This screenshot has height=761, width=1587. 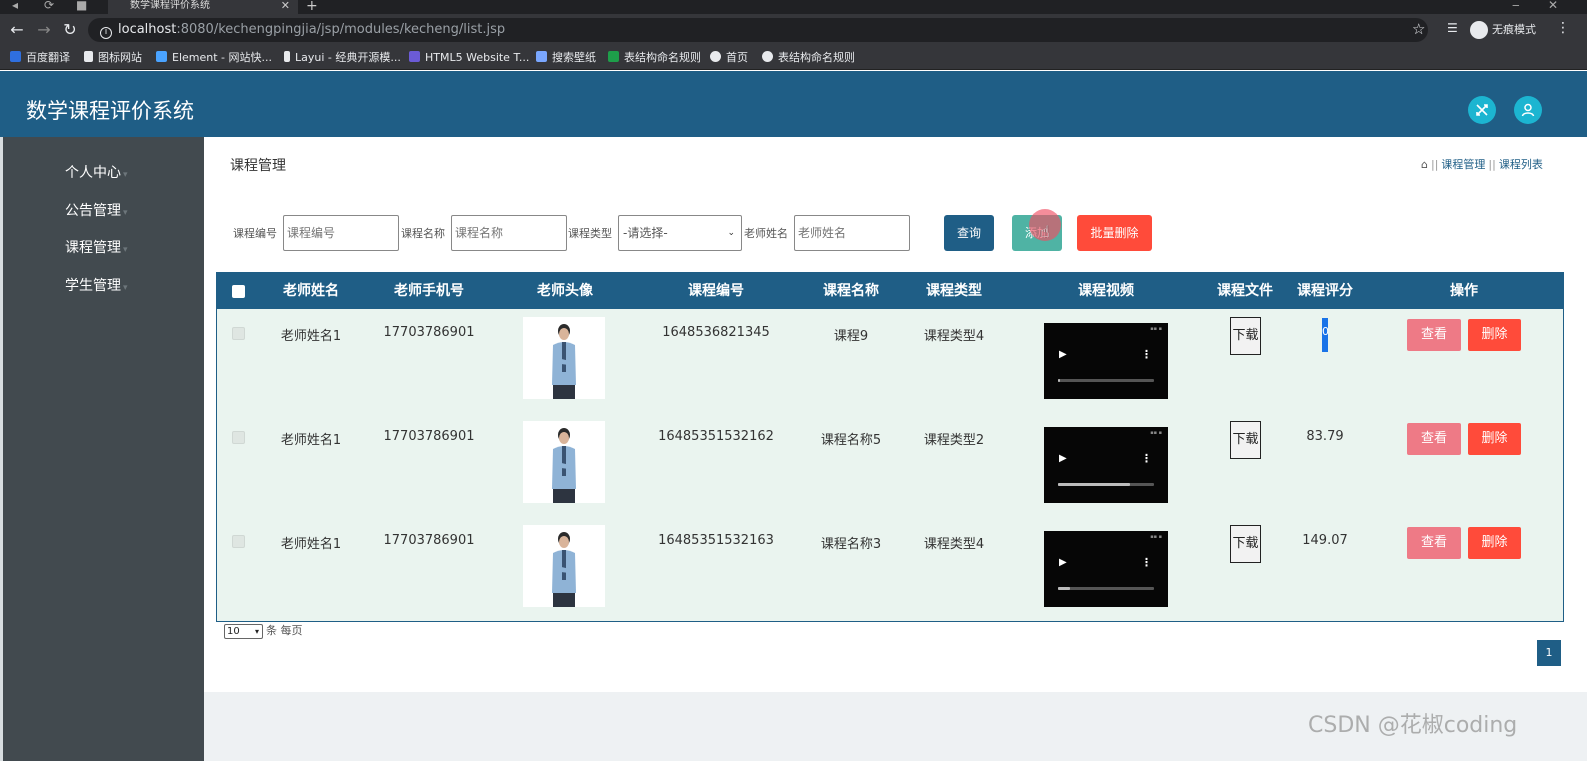 I want to click on page-size-select: 10 ▾, so click(x=243, y=631).